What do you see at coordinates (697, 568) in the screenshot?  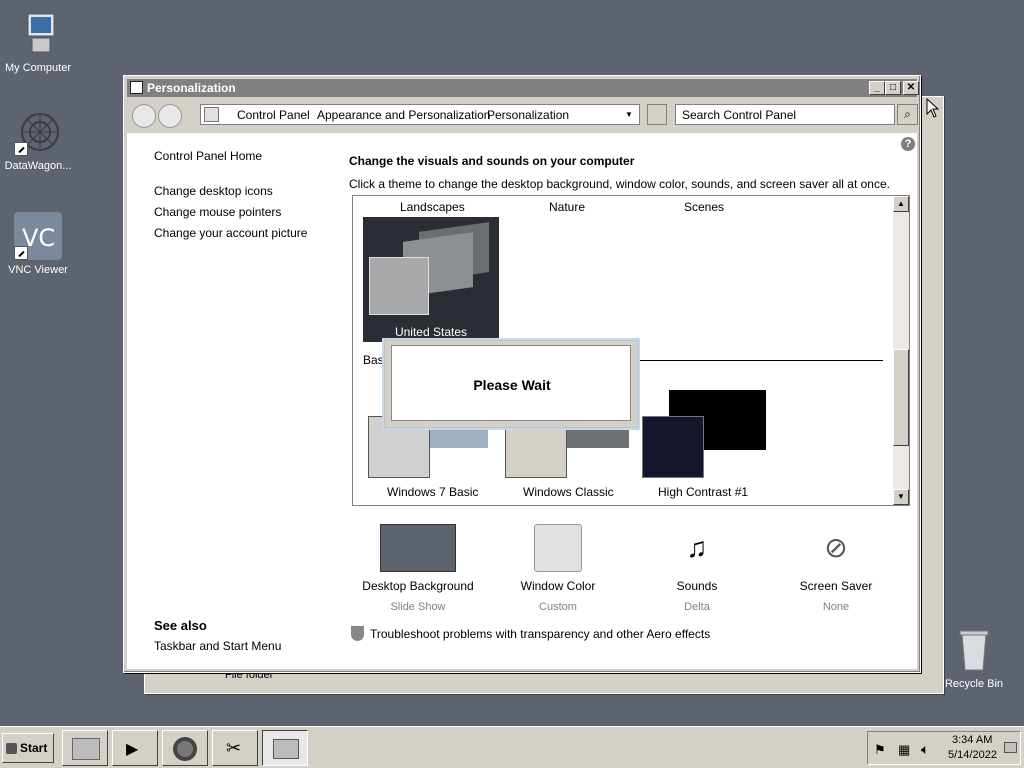 I see `sounds-item: ♫ Sounds Delta` at bounding box center [697, 568].